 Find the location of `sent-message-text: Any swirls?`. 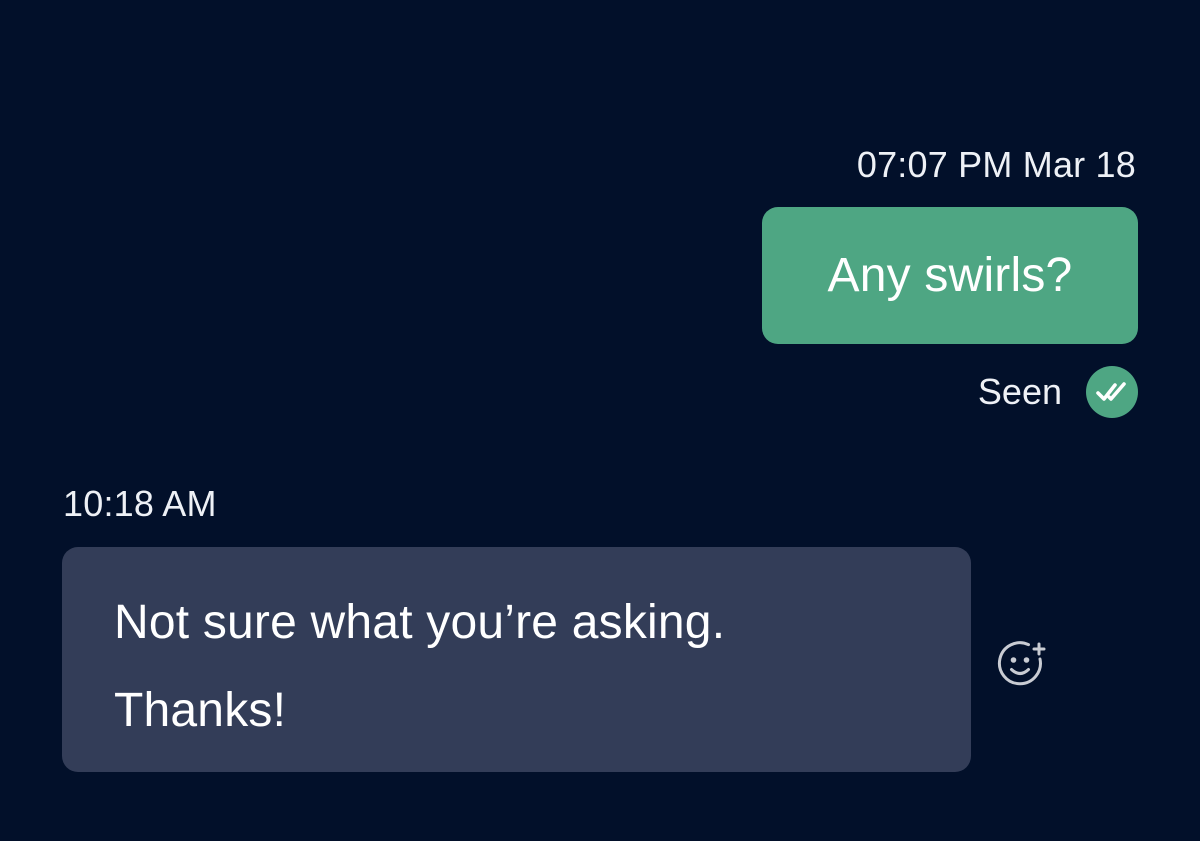

sent-message-text: Any swirls? is located at coordinates (950, 275).